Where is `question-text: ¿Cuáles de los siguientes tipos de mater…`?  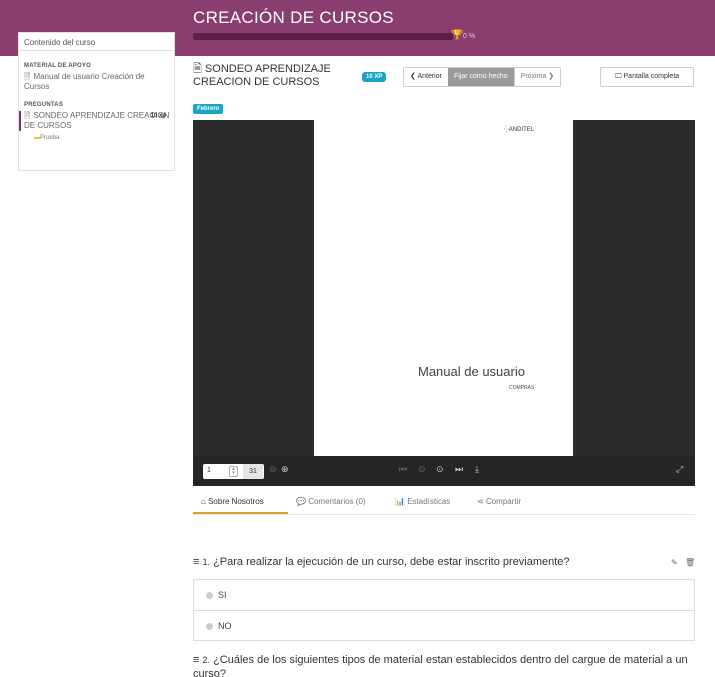 question-text: ¿Cuáles de los siguientes tipos de mater… is located at coordinates (440, 665).